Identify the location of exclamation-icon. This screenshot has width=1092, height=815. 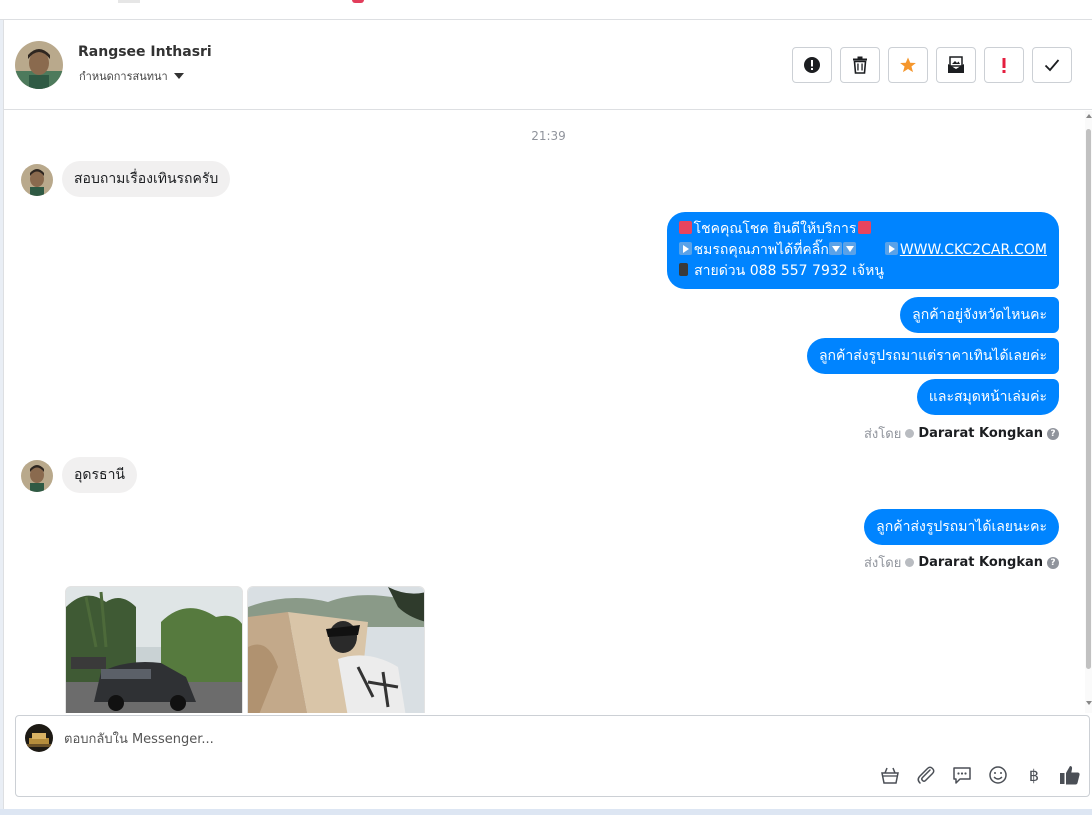
(1004, 65).